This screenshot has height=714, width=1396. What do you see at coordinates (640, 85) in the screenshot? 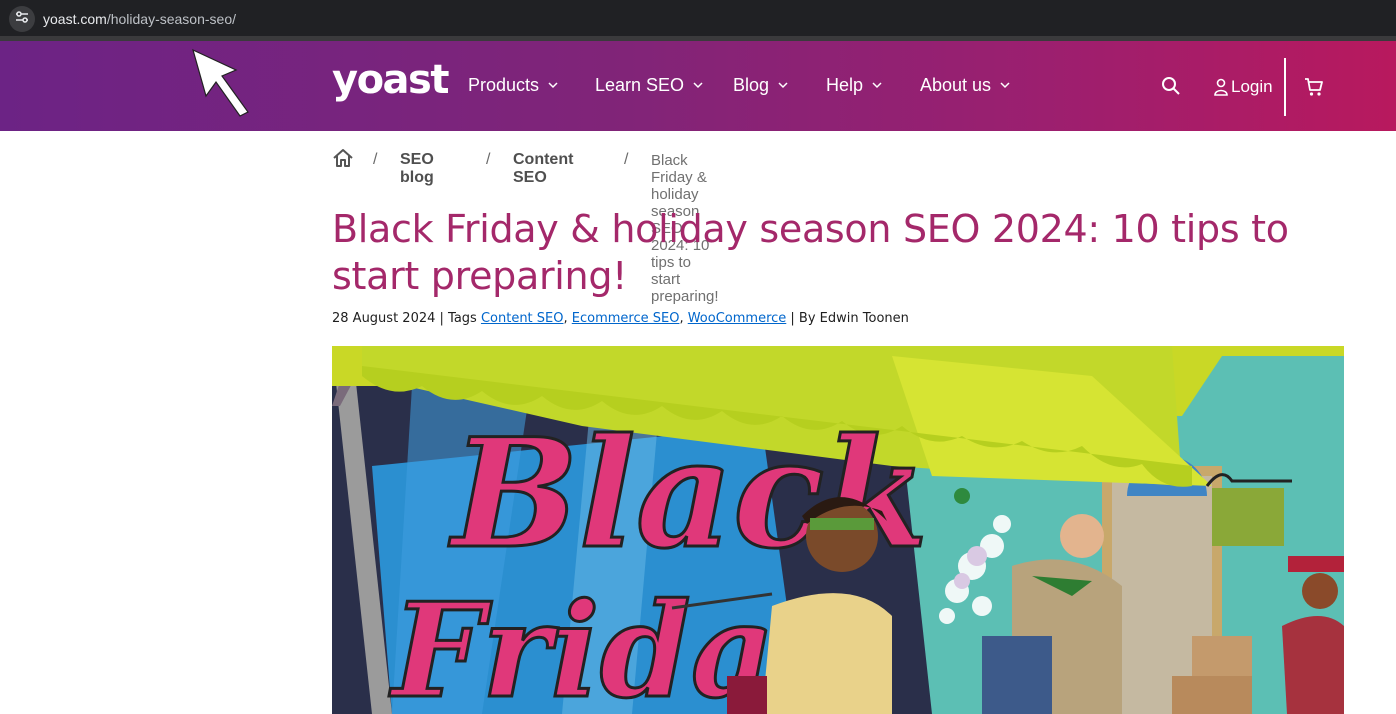
I see `nav-label: Learn SEO` at bounding box center [640, 85].